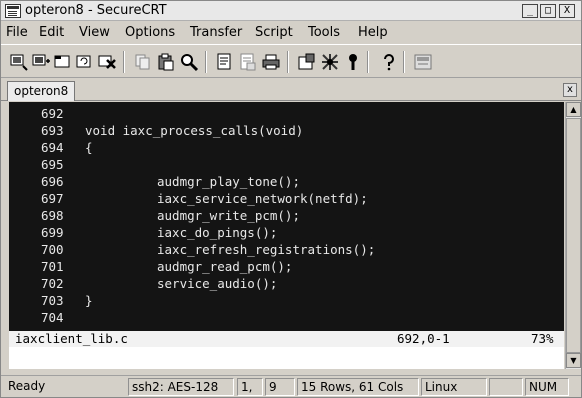 The width and height of the screenshot is (582, 398). What do you see at coordinates (570, 90) in the screenshot?
I see `close-tab-button: x` at bounding box center [570, 90].